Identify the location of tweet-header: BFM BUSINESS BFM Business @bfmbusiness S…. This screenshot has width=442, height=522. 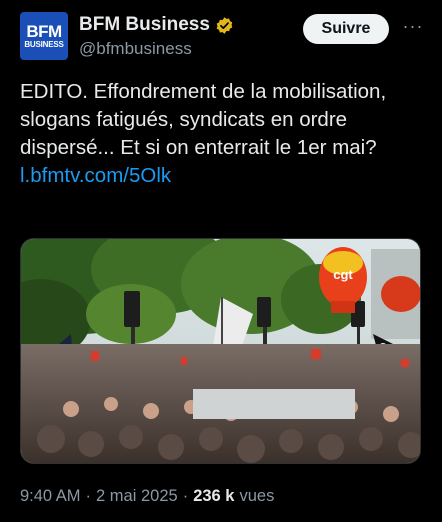
(225, 38).